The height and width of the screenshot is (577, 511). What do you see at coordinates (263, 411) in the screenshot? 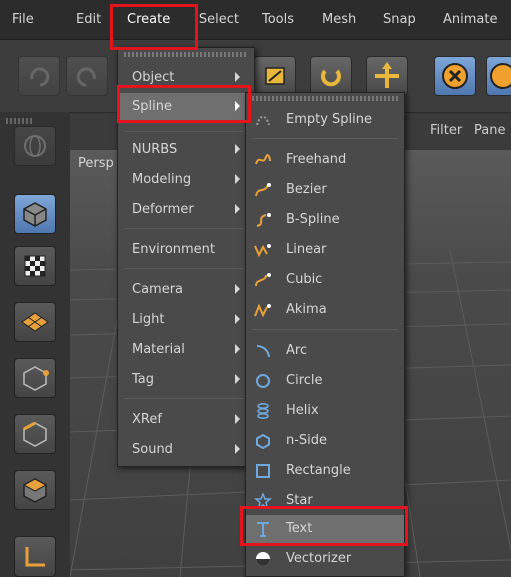
I see `helix-icon` at bounding box center [263, 411].